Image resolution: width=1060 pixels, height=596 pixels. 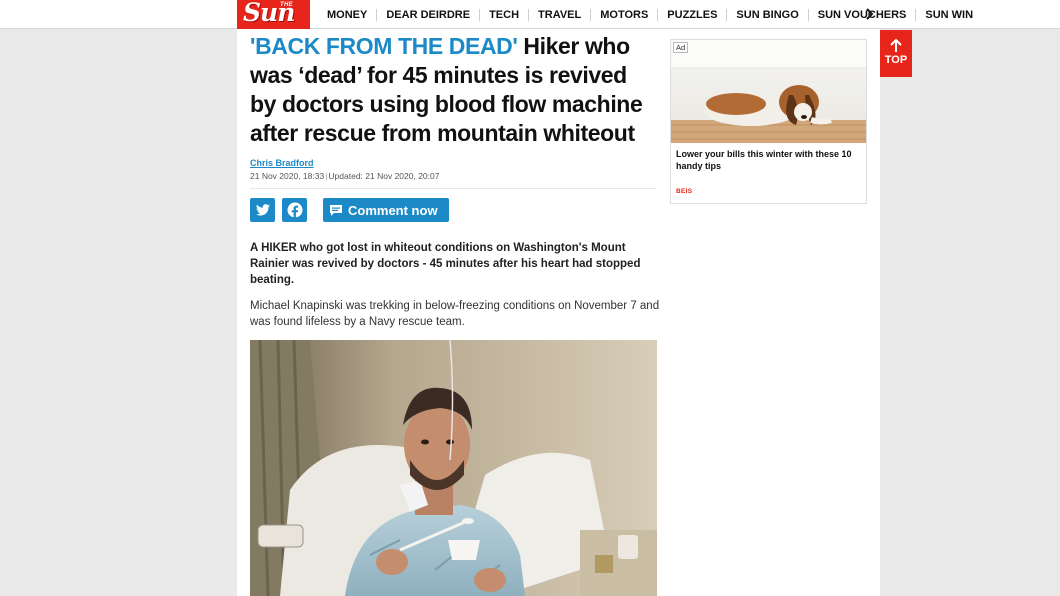 I want to click on share-buttons, so click(x=278, y=210).